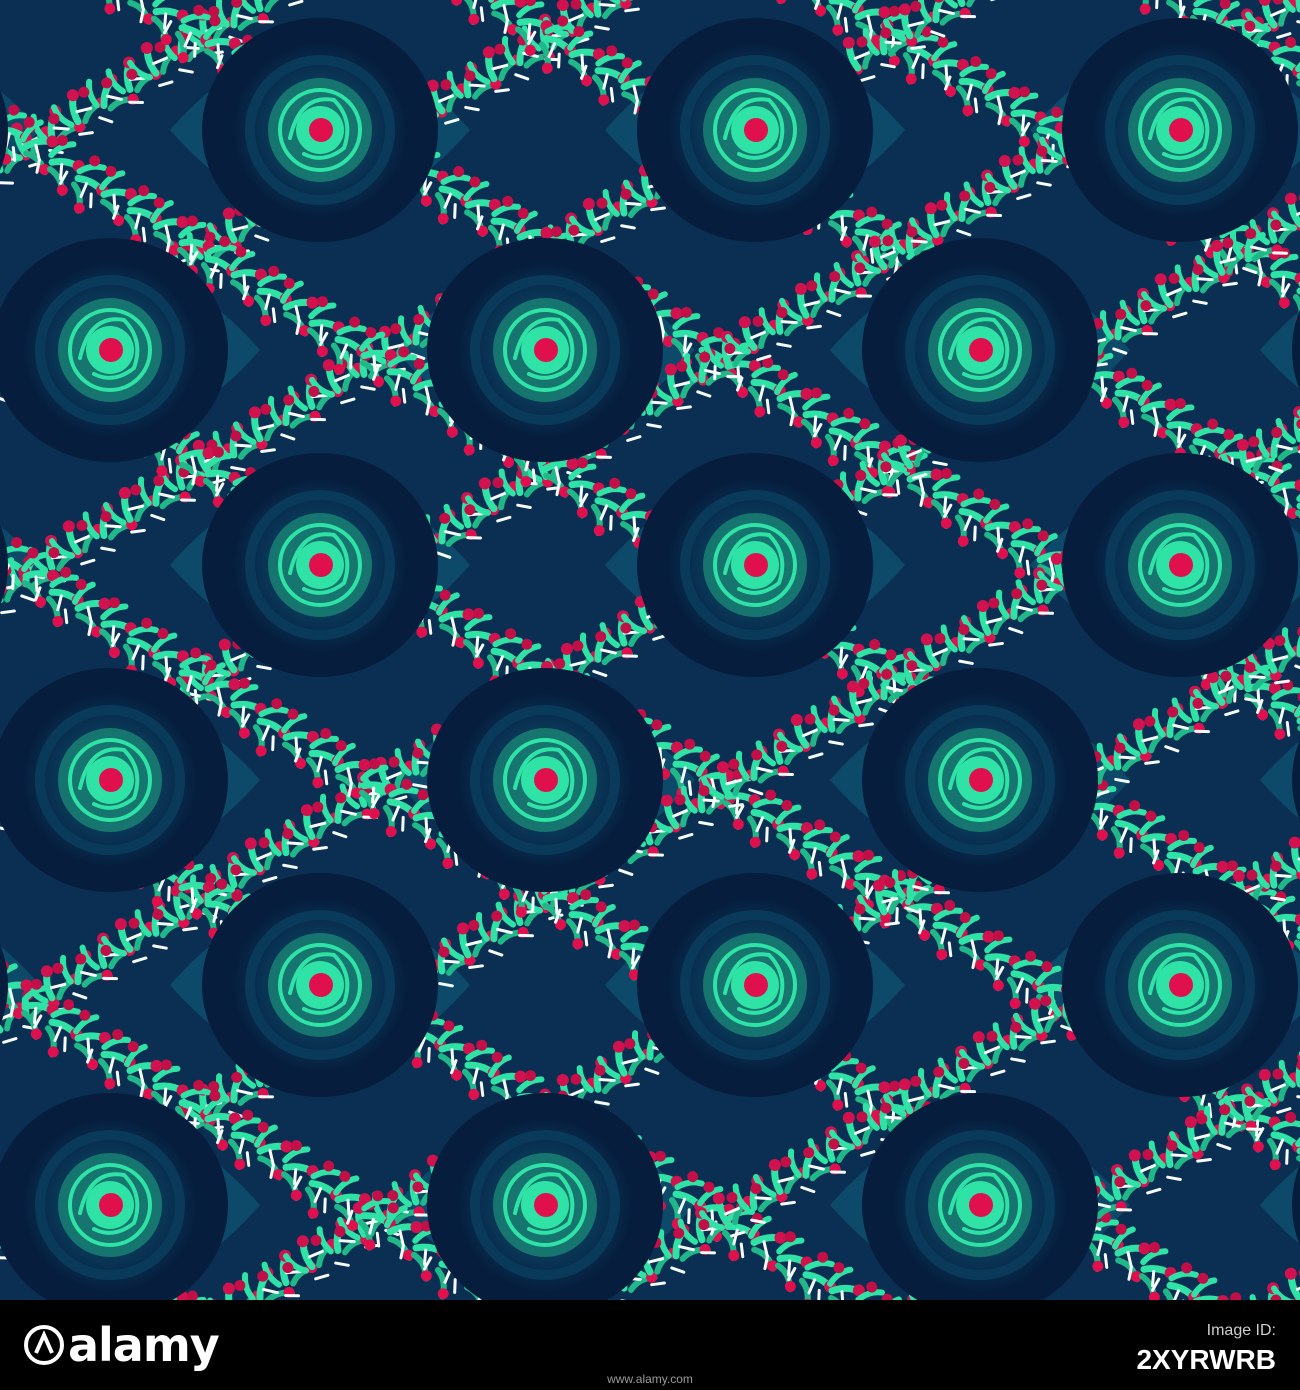  Describe the element at coordinates (1206, 1349) in the screenshot. I see `image-meta: Image ID: 2XYRWRB` at that location.